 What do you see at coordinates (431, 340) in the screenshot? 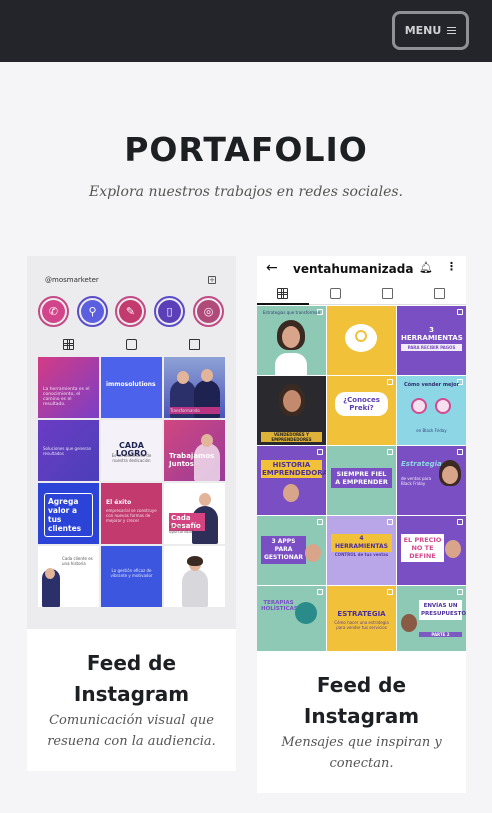
I see `post-tile: 3 HERRAMIENTAS PARA RECIBIR PAGOS` at bounding box center [431, 340].